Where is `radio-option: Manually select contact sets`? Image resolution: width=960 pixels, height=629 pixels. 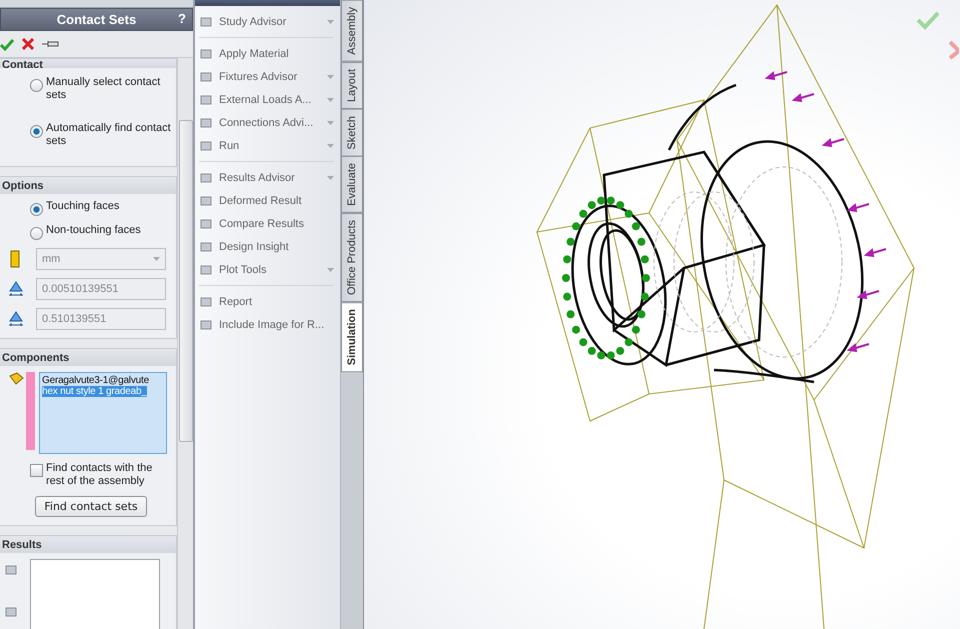 radio-option: Manually select contact sets is located at coordinates (101, 89).